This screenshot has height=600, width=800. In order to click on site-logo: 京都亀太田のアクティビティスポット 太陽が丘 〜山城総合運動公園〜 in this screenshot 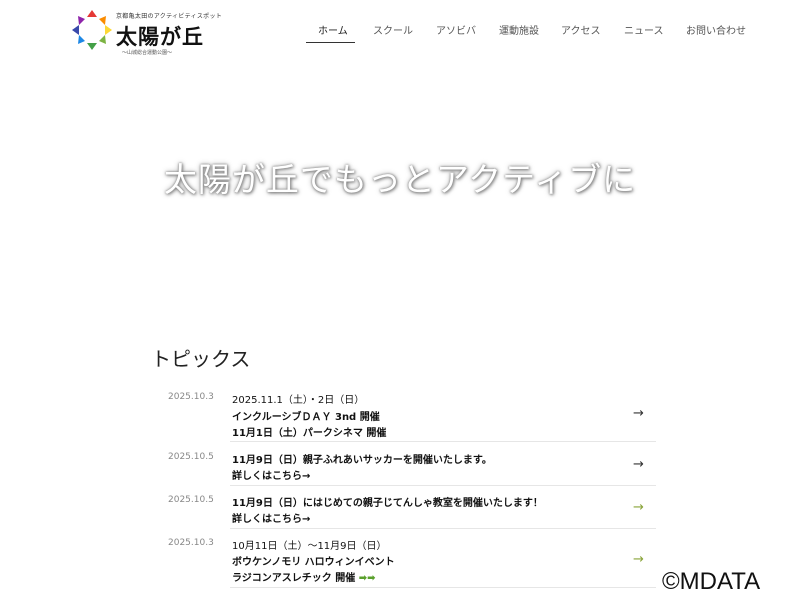, I will do `click(146, 32)`.